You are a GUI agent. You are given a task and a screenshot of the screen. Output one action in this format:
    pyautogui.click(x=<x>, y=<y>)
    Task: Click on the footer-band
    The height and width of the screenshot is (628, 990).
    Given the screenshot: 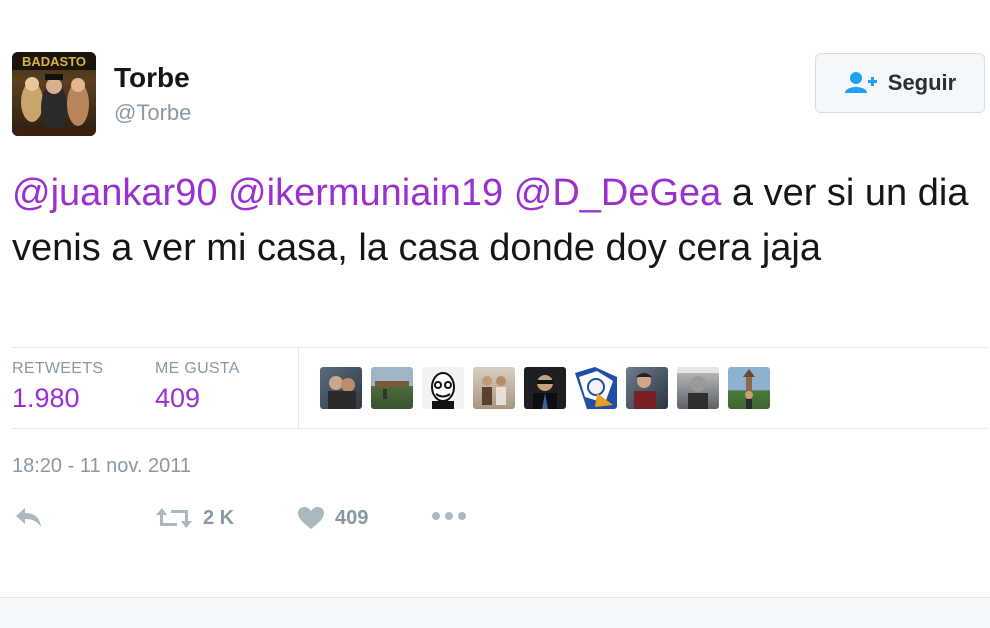 What is the action you would take?
    pyautogui.click(x=495, y=612)
    